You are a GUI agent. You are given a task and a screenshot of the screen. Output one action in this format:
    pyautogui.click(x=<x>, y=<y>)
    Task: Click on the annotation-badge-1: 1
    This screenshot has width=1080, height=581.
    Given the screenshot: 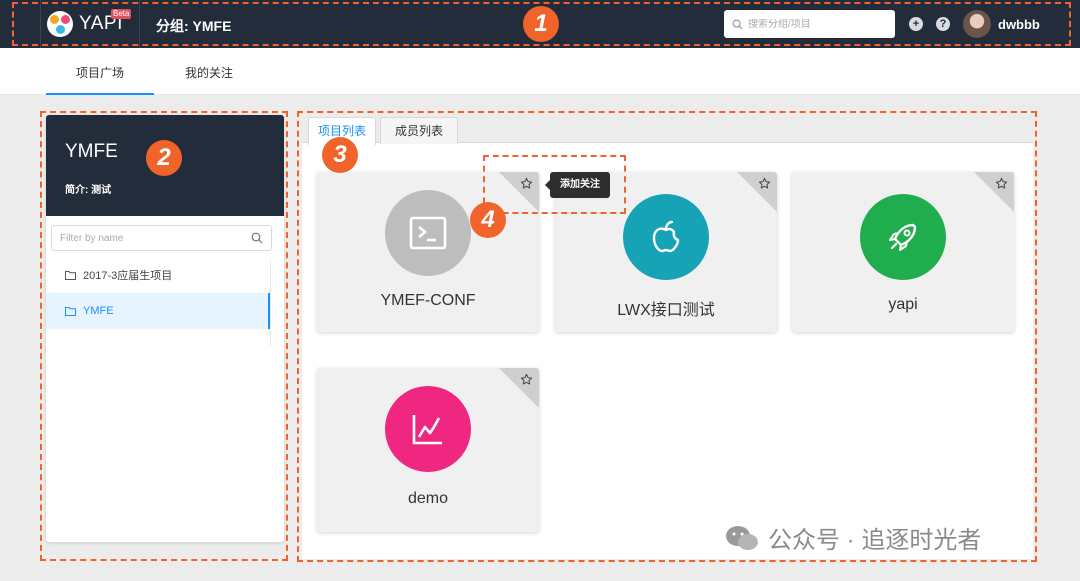 What is the action you would take?
    pyautogui.click(x=541, y=24)
    